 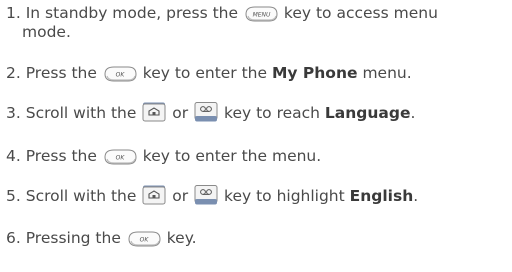 I want to click on step-4: 4. Press the OK key to enter the menu., so click(x=163, y=156).